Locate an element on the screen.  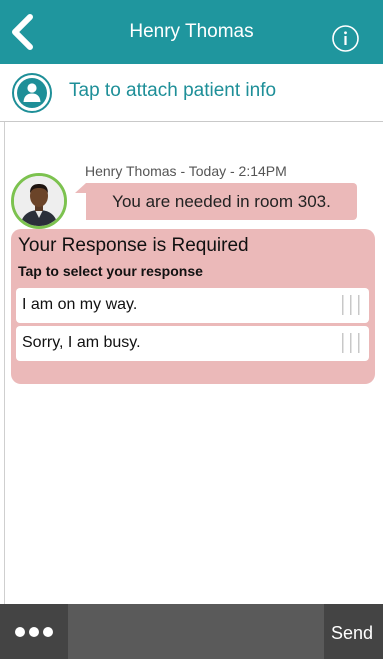
header-bar: Henry Thomas is located at coordinates (191, 32).